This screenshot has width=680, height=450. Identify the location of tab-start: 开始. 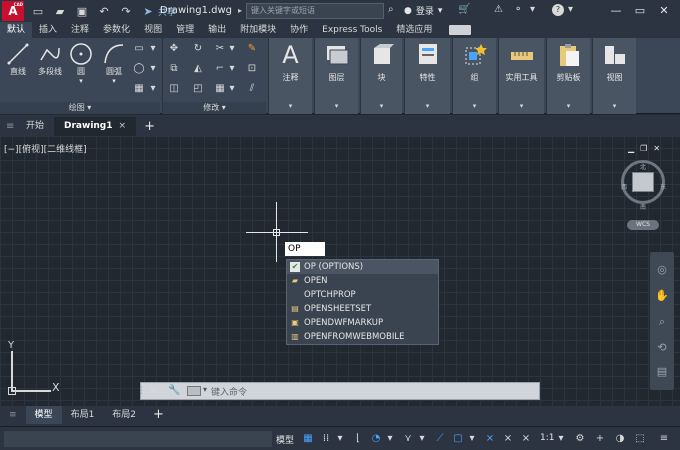
(35, 126).